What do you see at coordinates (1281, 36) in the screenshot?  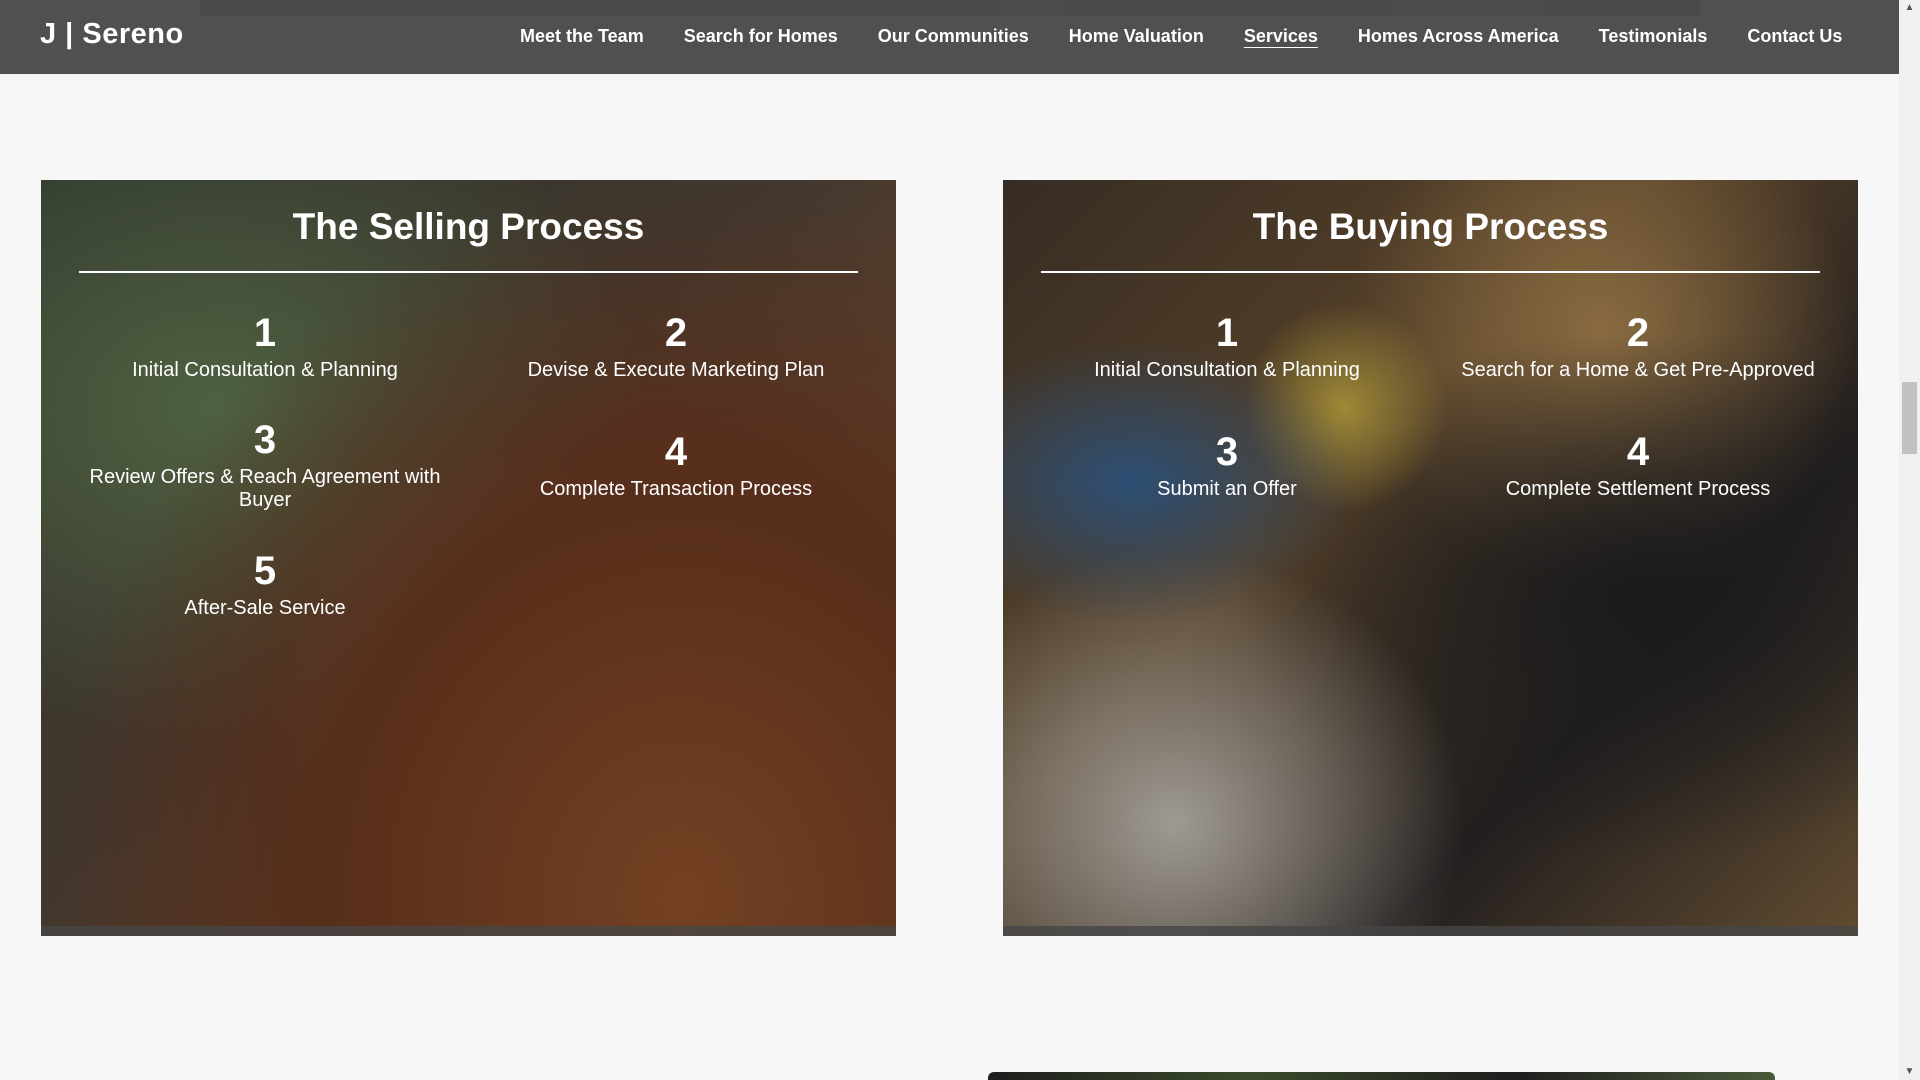 I see `nav-services: Services` at bounding box center [1281, 36].